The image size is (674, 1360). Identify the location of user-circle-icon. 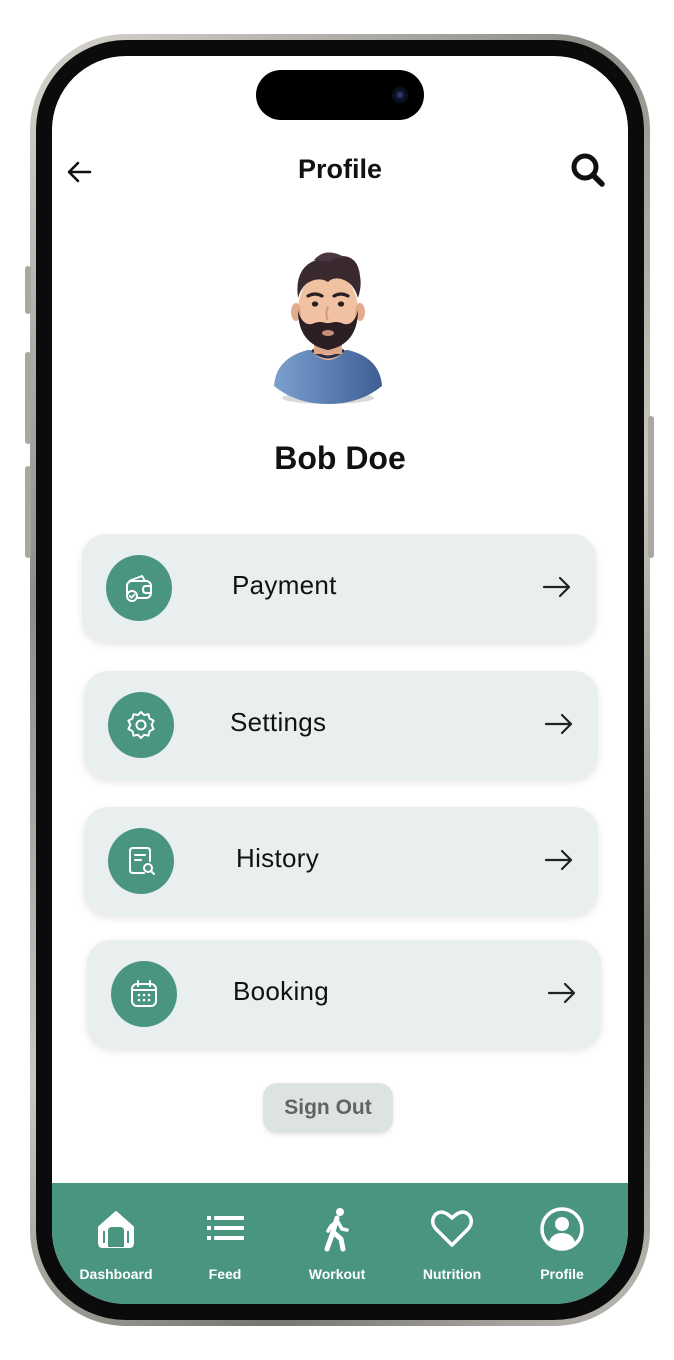
(562, 1229).